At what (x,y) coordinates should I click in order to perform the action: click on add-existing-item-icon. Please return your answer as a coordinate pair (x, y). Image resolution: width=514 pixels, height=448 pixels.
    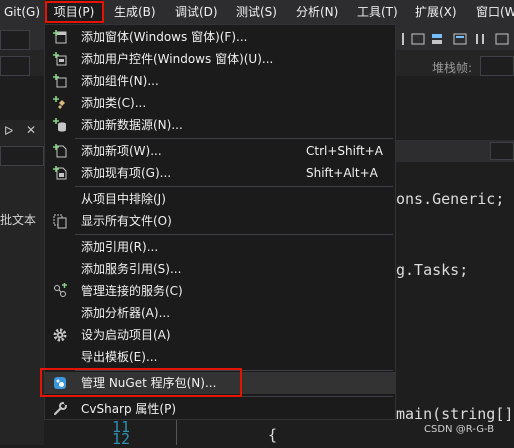
    Looking at the image, I should click on (60, 173).